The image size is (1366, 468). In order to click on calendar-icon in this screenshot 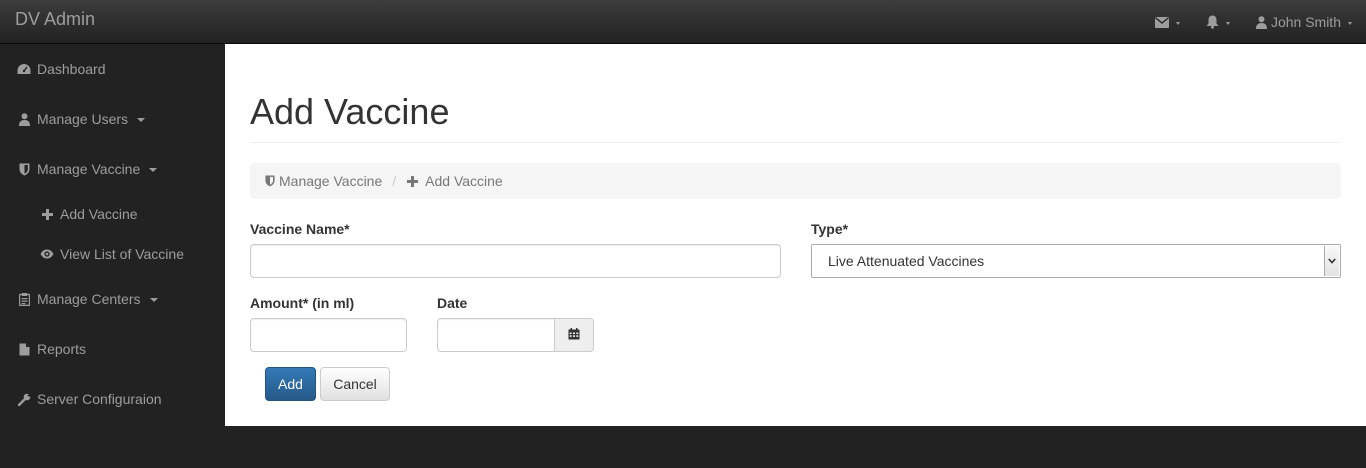, I will do `click(574, 335)`.